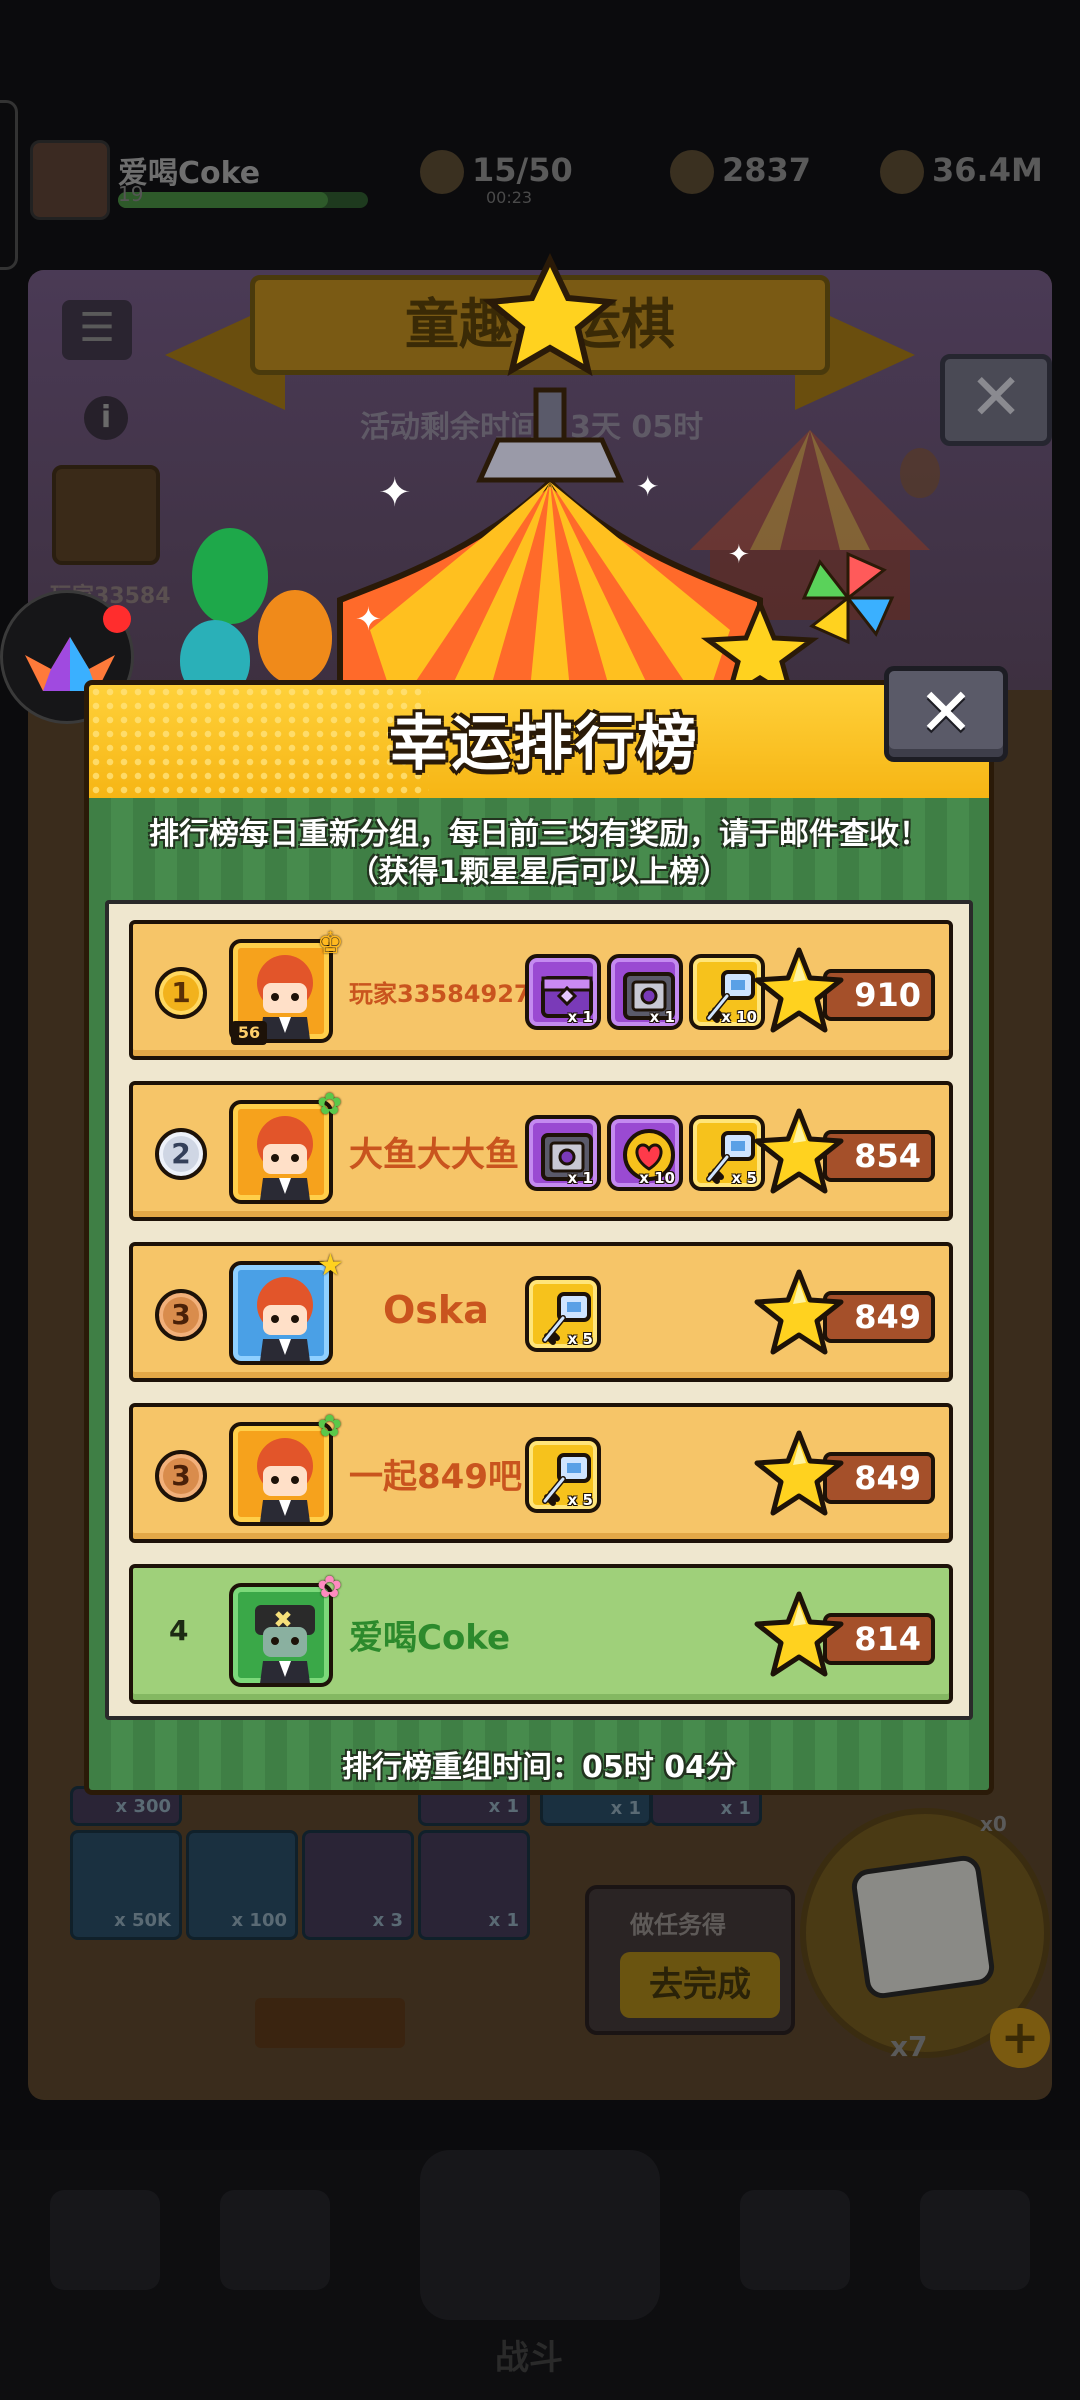 Image resolution: width=1080 pixels, height=2400 pixels. Describe the element at coordinates (1020, 2038) in the screenshot. I see `add-dice-button: +` at that location.